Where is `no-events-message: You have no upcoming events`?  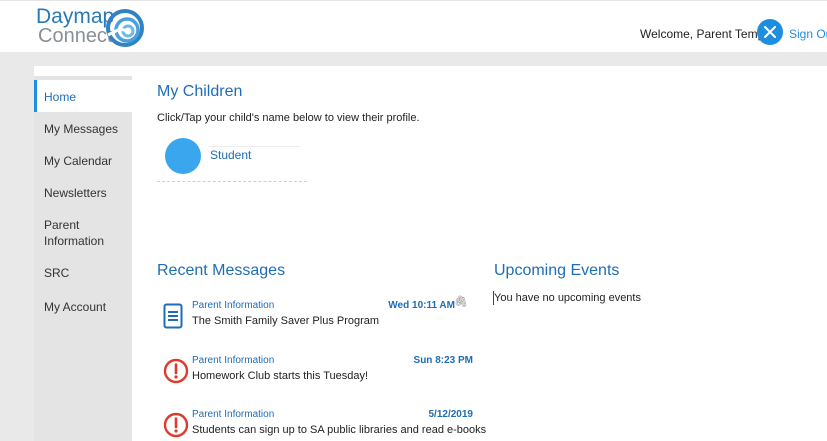 no-events-message: You have no upcoming events is located at coordinates (567, 298).